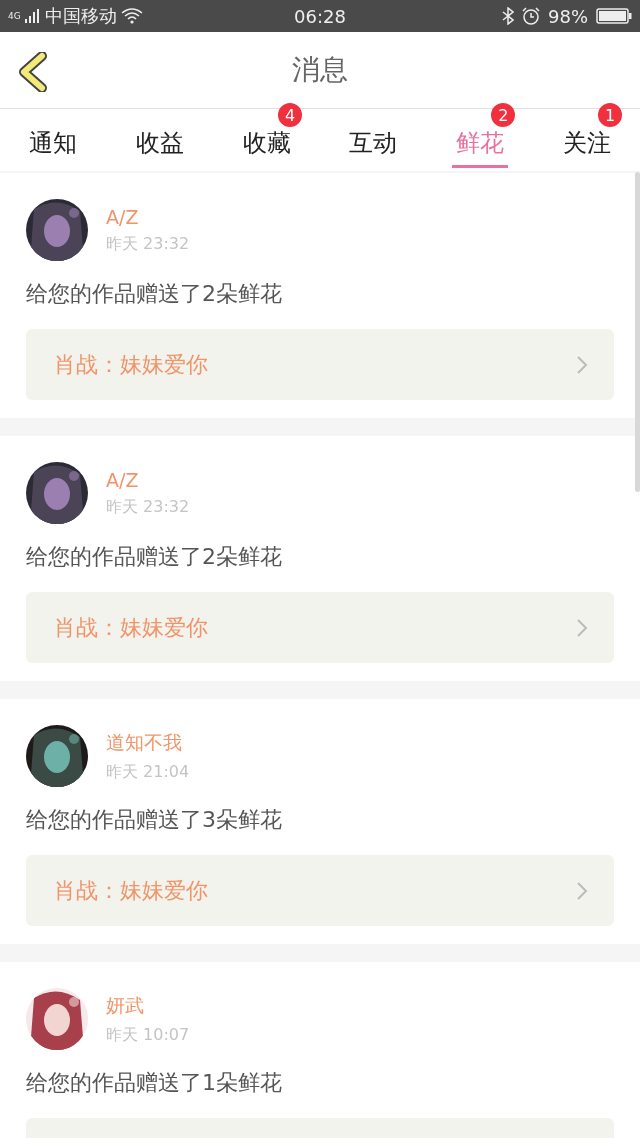  Describe the element at coordinates (148, 1035) in the screenshot. I see `message-time: 昨天 10:07` at that location.